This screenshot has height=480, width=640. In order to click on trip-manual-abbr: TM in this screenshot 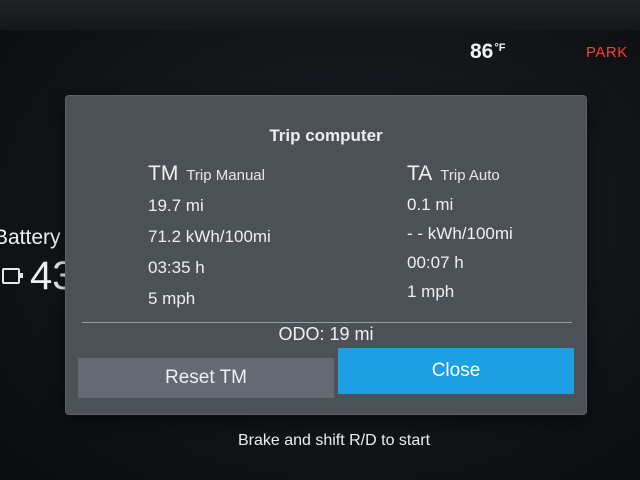, I will do `click(163, 173)`.